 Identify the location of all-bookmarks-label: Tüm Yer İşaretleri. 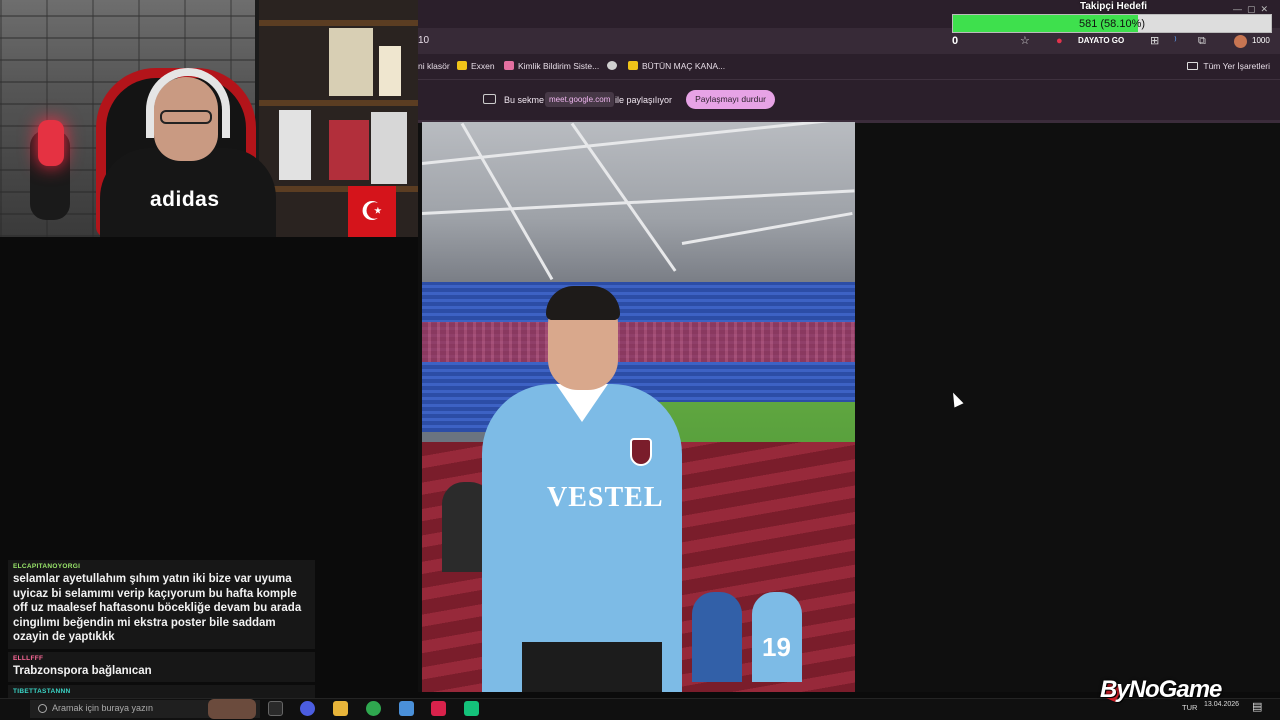
(1236, 66).